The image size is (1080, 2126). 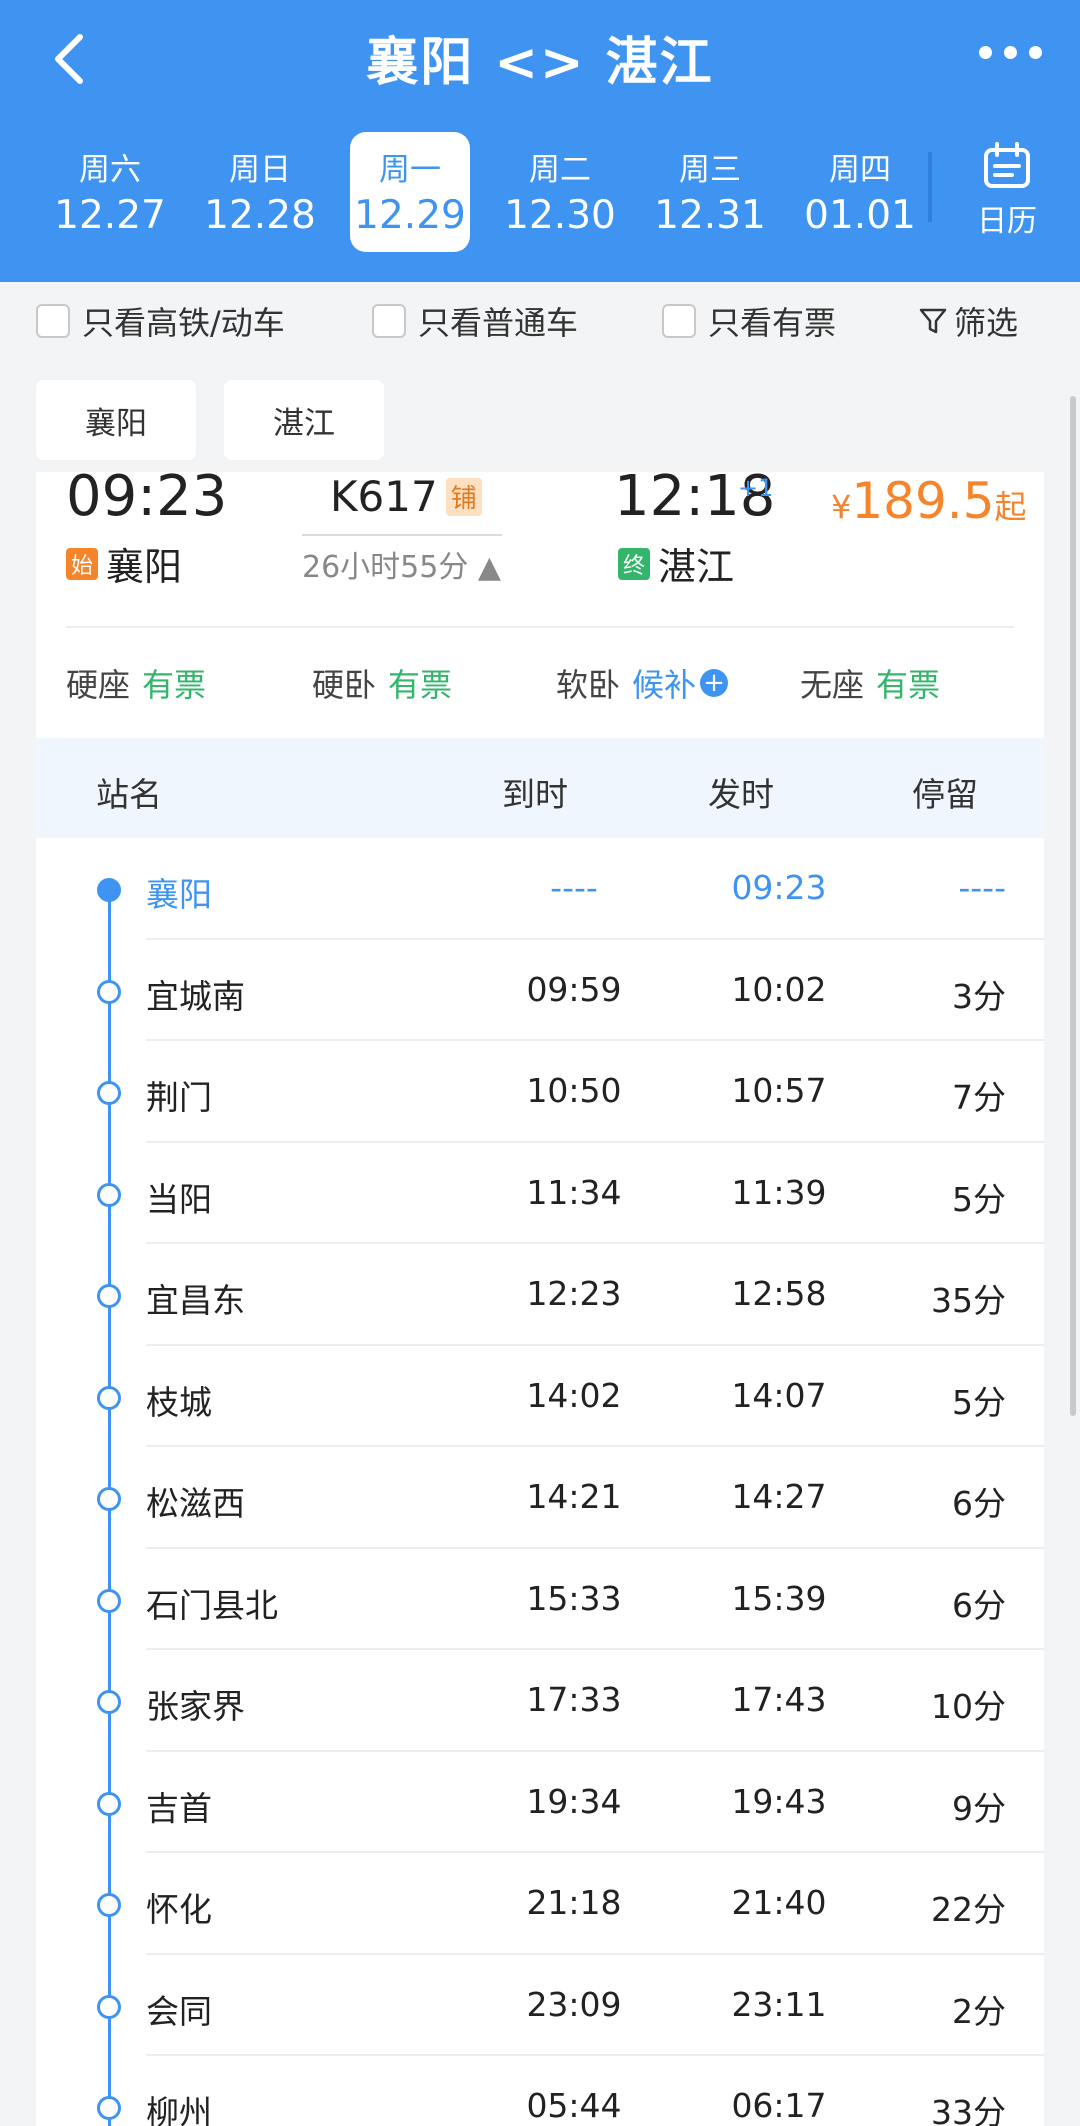 I want to click on date-tab-weekday: 周六, so click(x=110, y=170).